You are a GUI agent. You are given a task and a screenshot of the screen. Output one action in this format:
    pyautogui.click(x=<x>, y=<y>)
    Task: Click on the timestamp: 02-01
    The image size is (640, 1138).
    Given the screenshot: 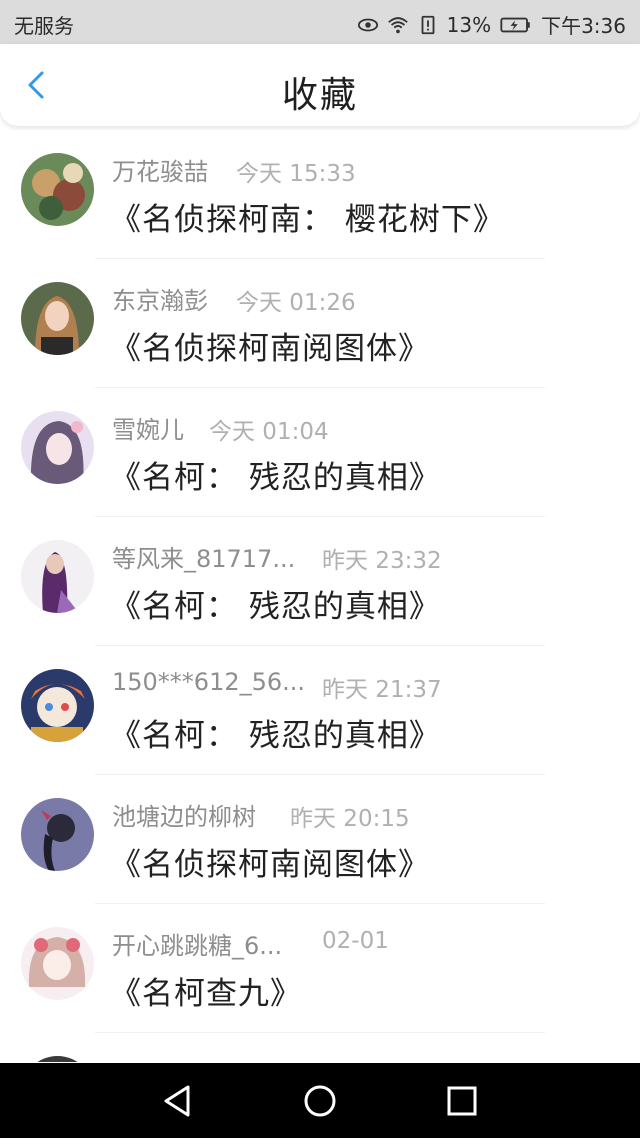 What is the action you would take?
    pyautogui.click(x=355, y=941)
    